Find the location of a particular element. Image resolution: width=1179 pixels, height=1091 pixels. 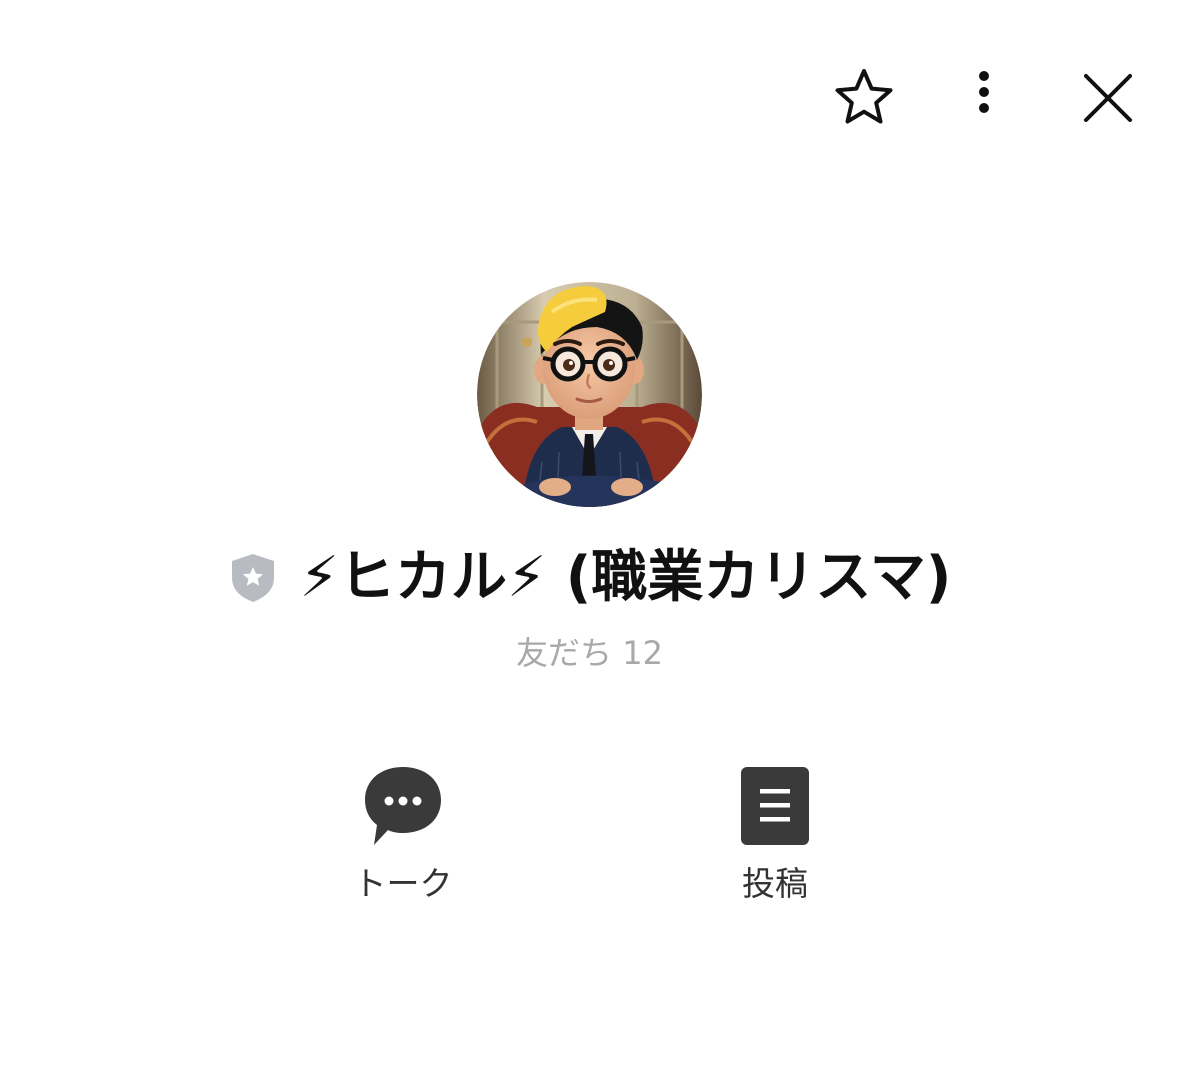

talk-button: トーク is located at coordinates (403, 834).